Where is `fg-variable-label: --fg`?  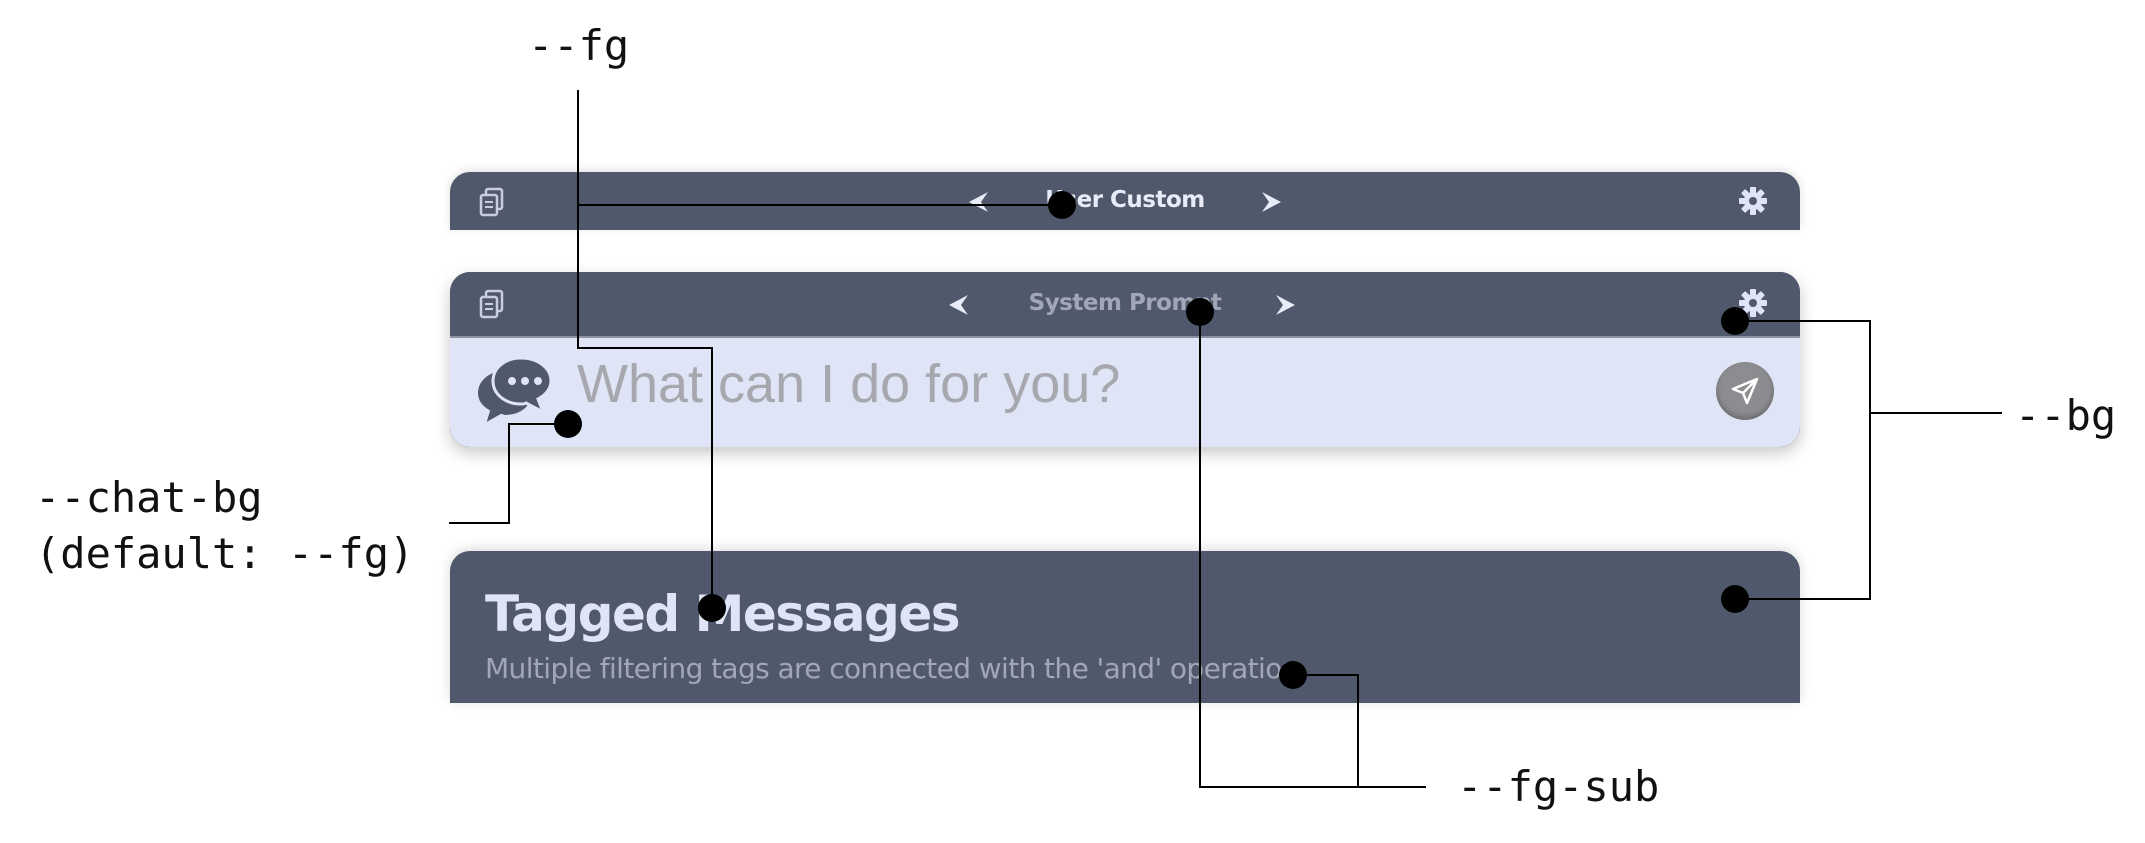
fg-variable-label: --fg is located at coordinates (579, 45).